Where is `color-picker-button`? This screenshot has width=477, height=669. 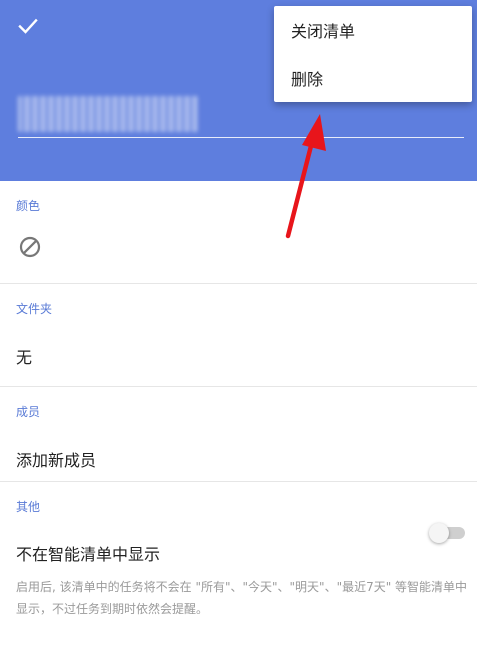 color-picker-button is located at coordinates (30, 247).